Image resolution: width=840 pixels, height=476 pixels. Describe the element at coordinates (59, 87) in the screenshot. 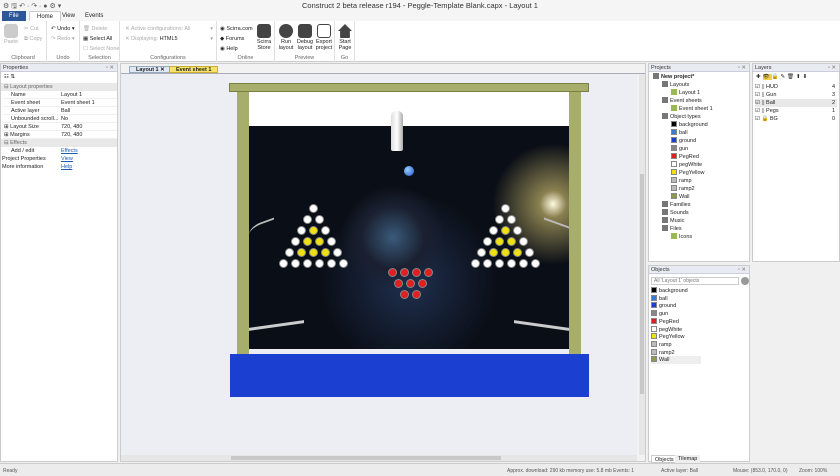

I see `section-layout-properties: ⊟ Layout properties` at that location.